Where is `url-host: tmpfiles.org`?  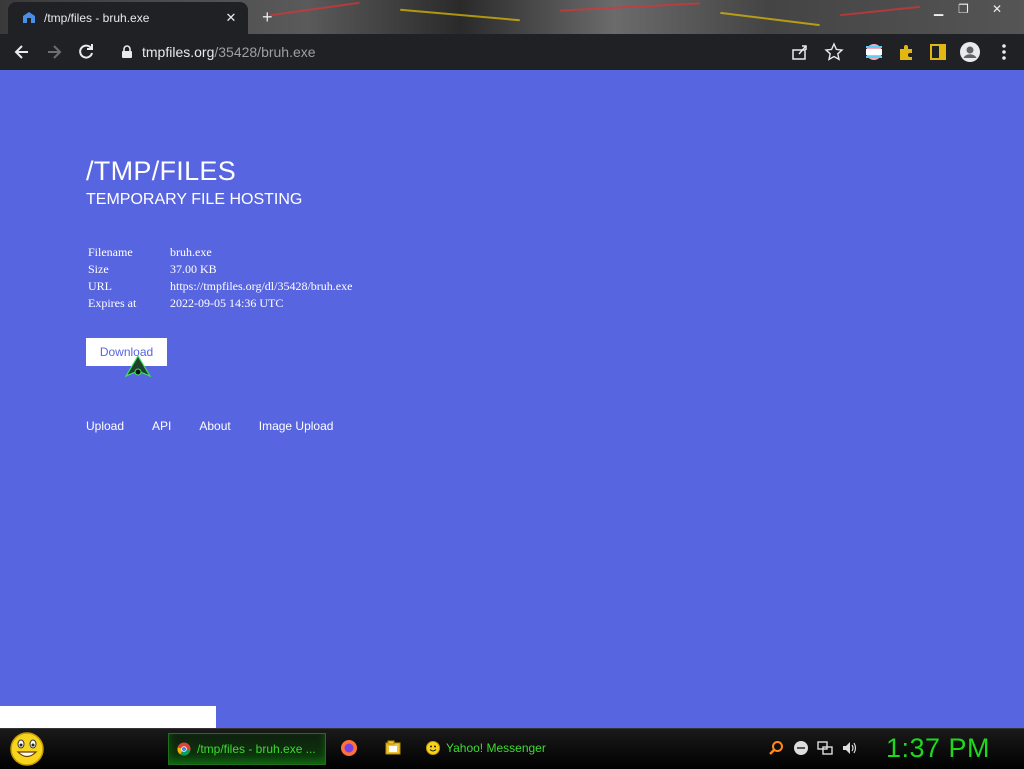
url-host: tmpfiles.org is located at coordinates (178, 52).